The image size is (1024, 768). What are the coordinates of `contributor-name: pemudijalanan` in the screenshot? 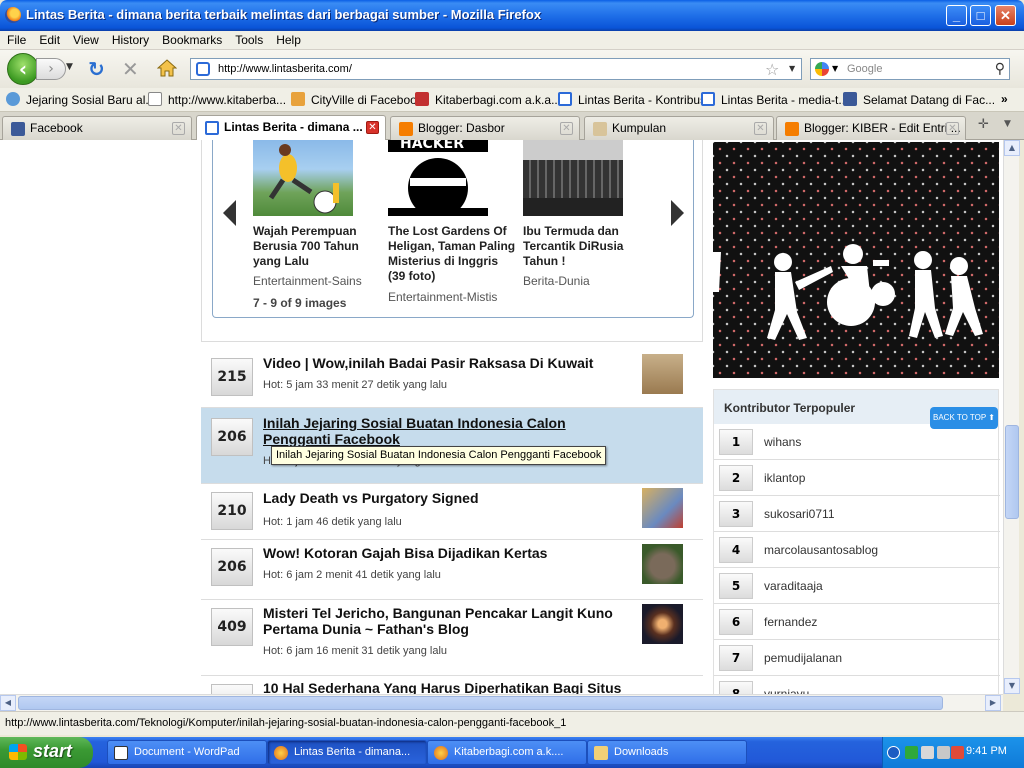 It's located at (803, 658).